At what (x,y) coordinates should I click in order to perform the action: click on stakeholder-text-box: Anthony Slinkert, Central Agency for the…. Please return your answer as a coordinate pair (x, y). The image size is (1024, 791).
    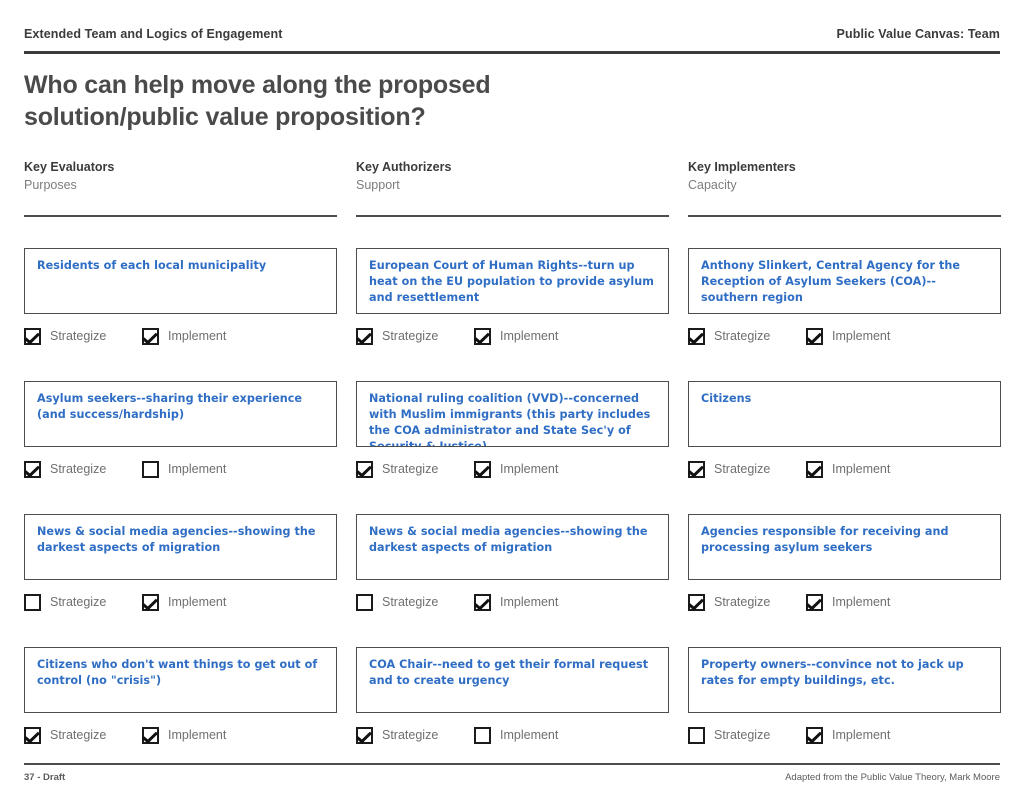
    Looking at the image, I should click on (844, 281).